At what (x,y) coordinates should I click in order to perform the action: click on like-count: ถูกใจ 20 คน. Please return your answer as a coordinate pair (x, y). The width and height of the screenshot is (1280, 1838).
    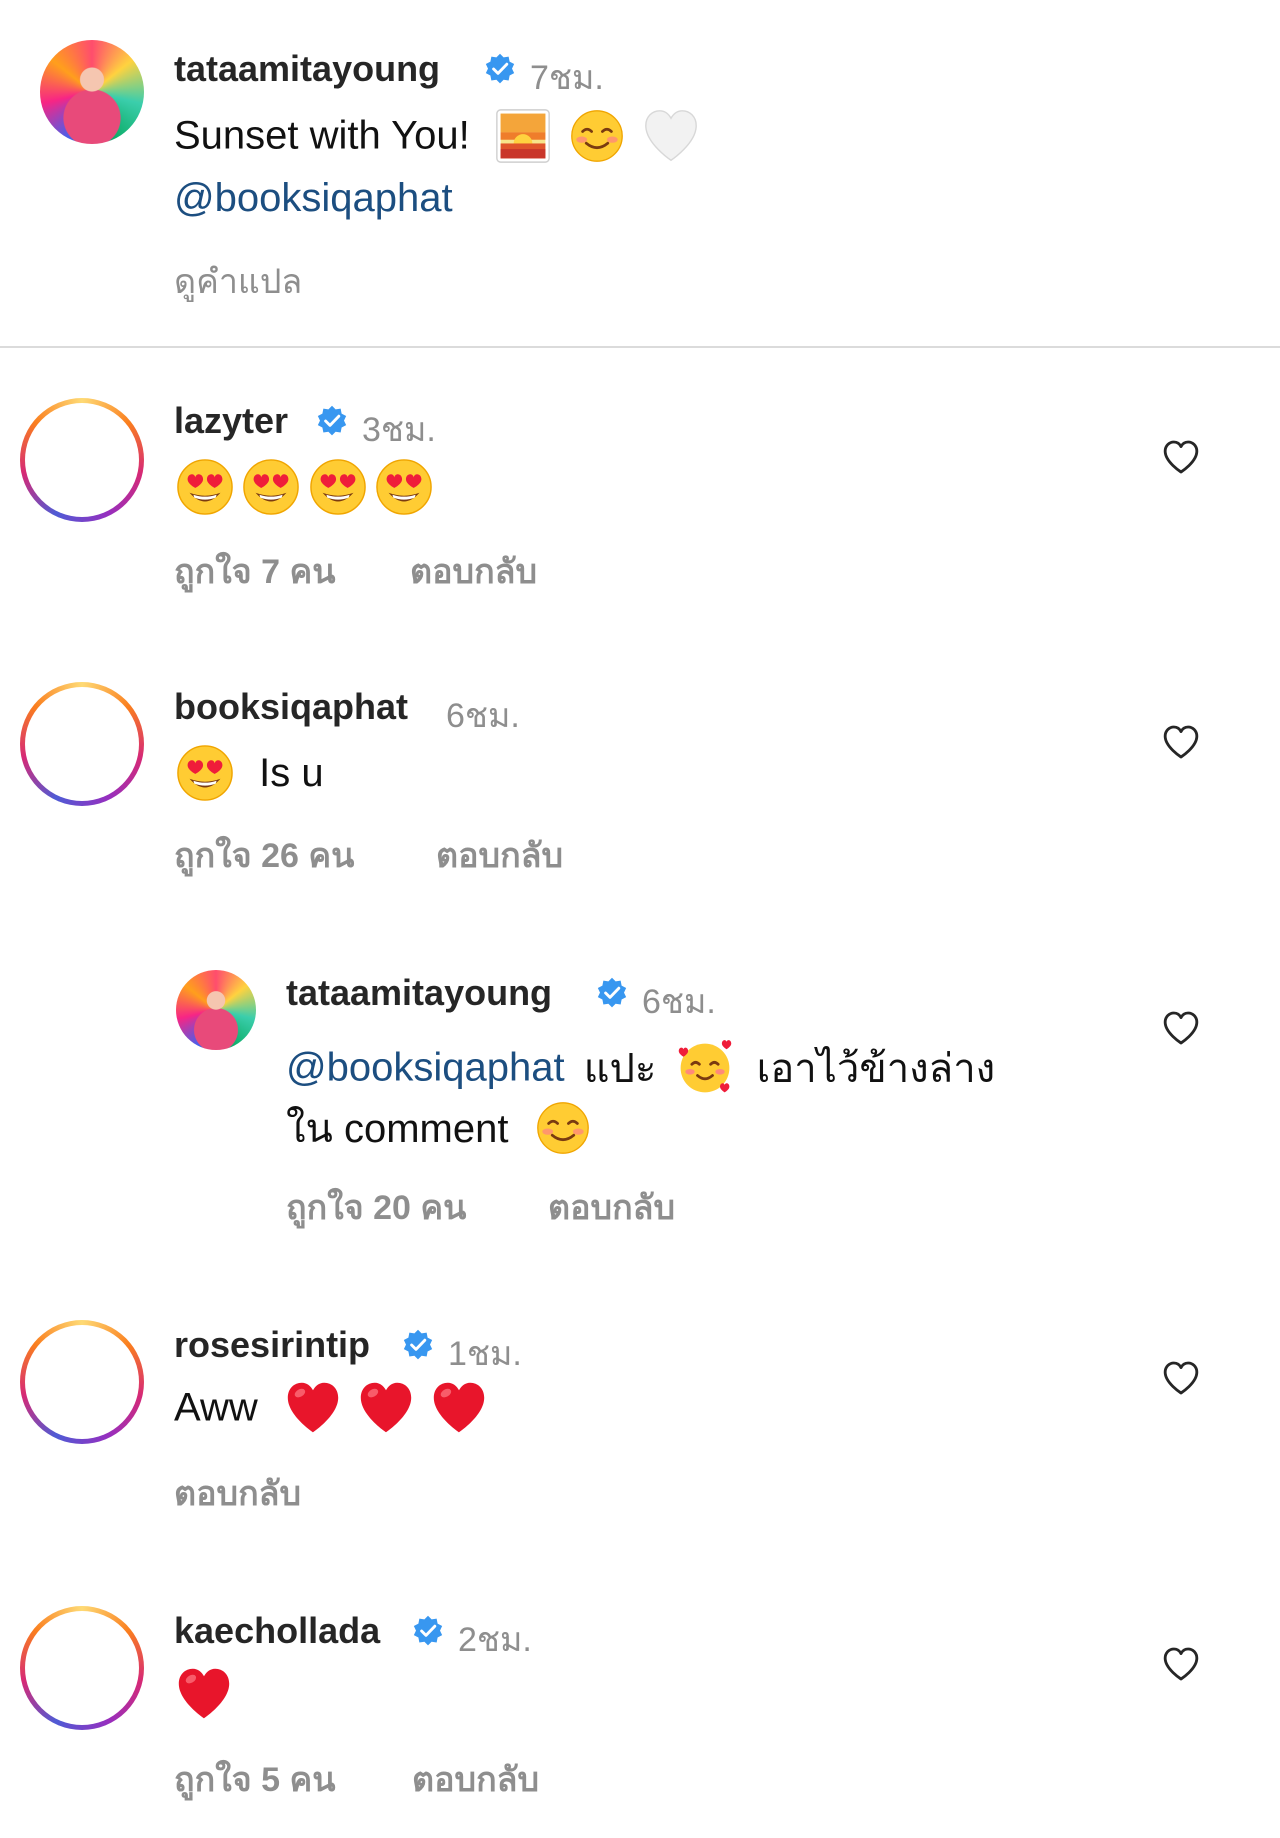
    Looking at the image, I should click on (376, 1207).